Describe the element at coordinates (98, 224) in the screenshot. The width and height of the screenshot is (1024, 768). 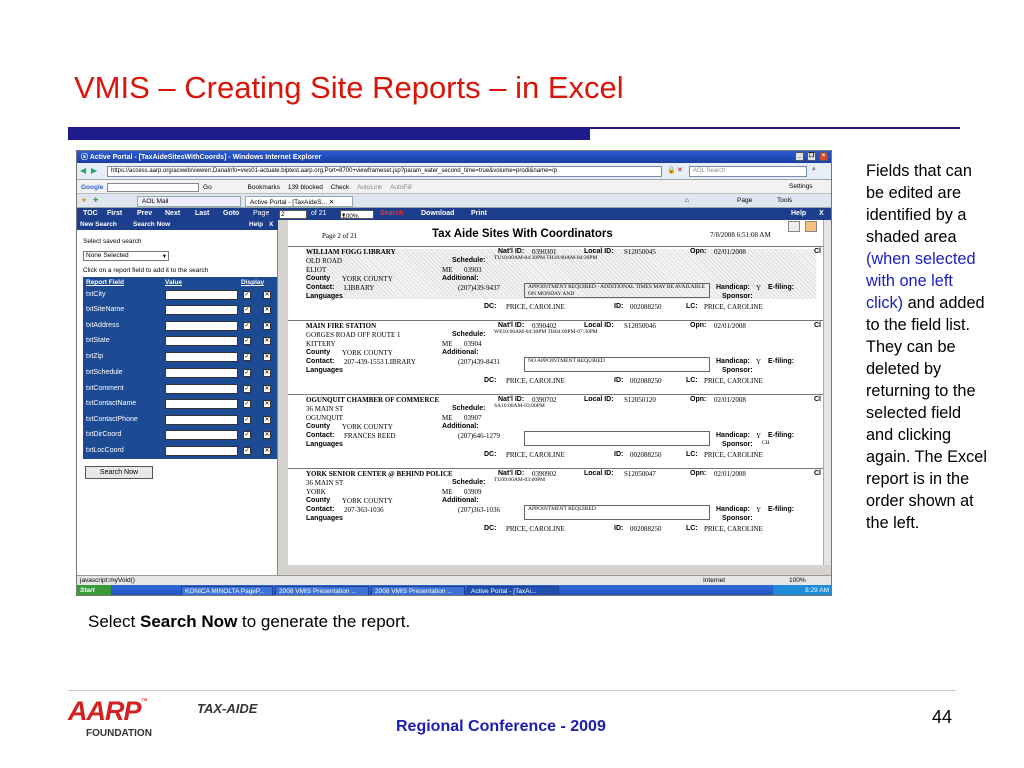
I see `new-search-link: New Search` at that location.